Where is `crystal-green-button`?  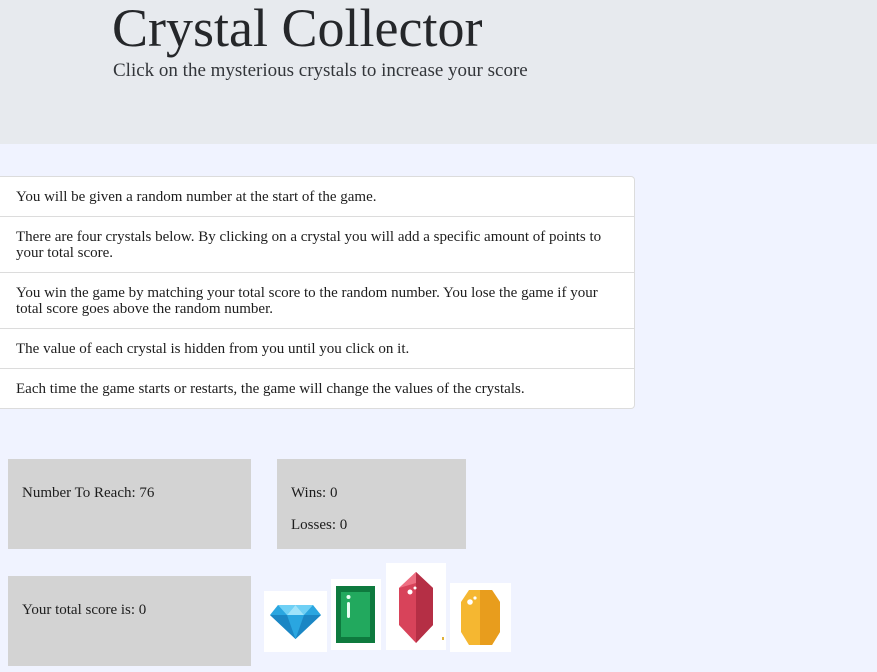 crystal-green-button is located at coordinates (356, 614).